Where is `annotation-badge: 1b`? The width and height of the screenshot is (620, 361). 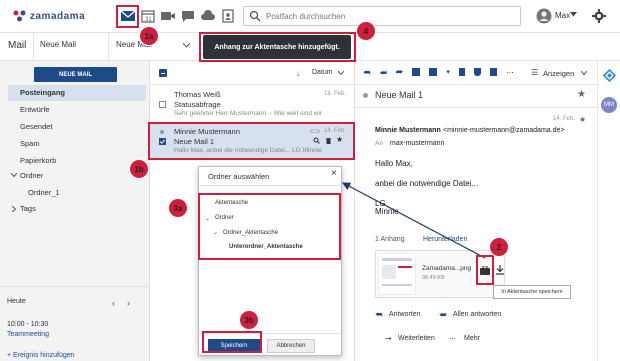 annotation-badge: 1b is located at coordinates (139, 169).